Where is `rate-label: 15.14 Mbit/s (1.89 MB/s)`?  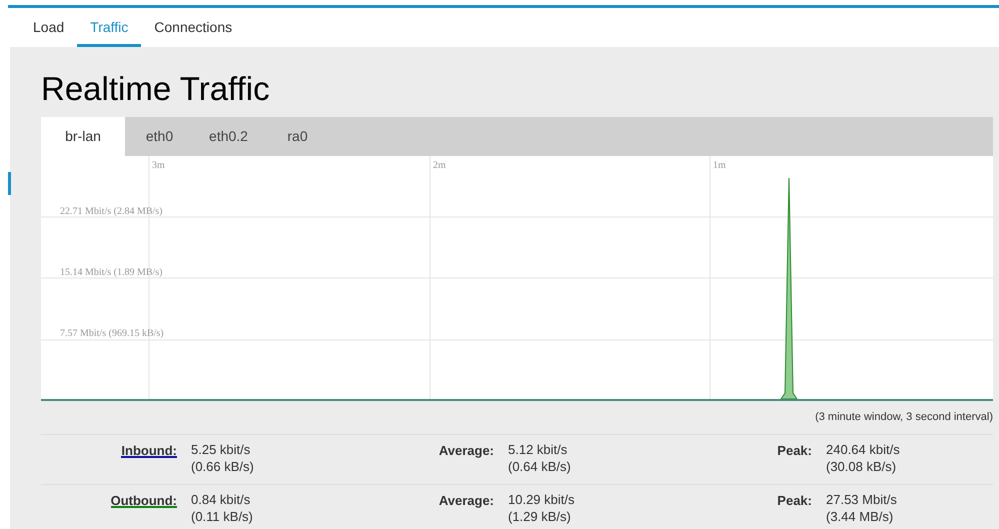 rate-label: 15.14 Mbit/s (1.89 MB/s) is located at coordinates (111, 273).